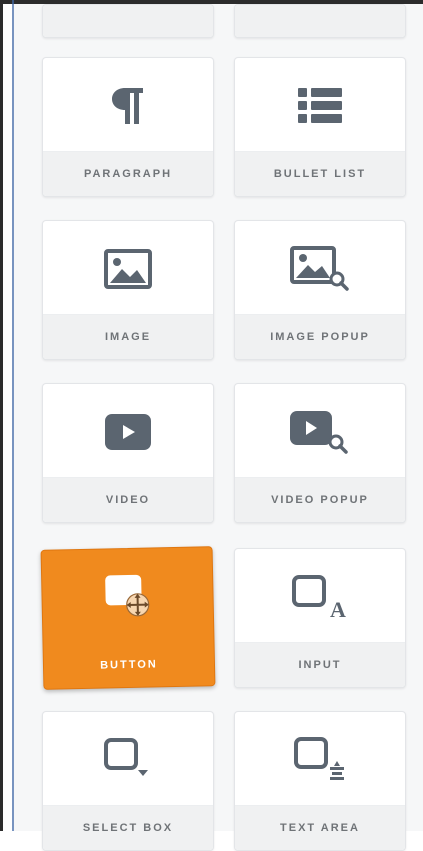 The width and height of the screenshot is (423, 851). What do you see at coordinates (128, 781) in the screenshot?
I see `element-tile-select-box: SELECT BOX` at bounding box center [128, 781].